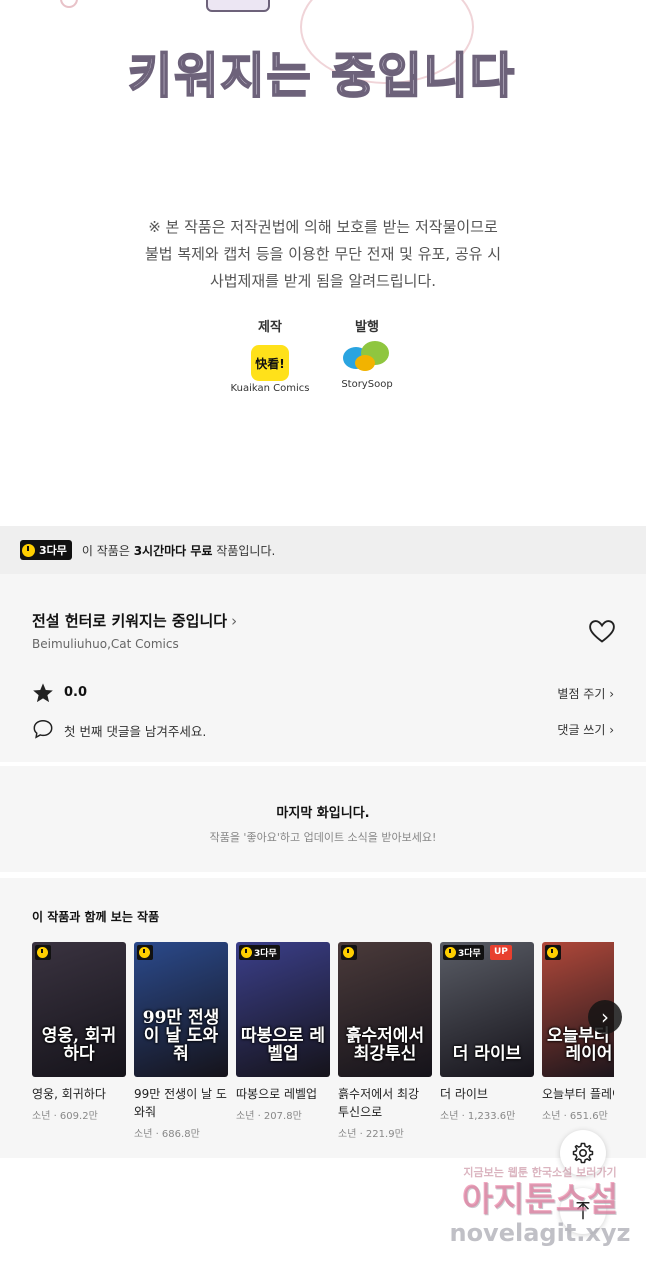 Image resolution: width=646 pixels, height=1275 pixels. Describe the element at coordinates (540, 1200) in the screenshot. I see `watermark-line2: 아지툰소설` at that location.